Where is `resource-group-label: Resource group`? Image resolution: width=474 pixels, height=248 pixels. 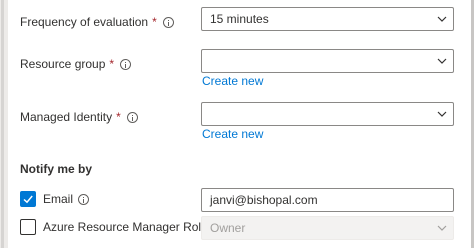
resource-group-label: Resource group is located at coordinates (63, 64).